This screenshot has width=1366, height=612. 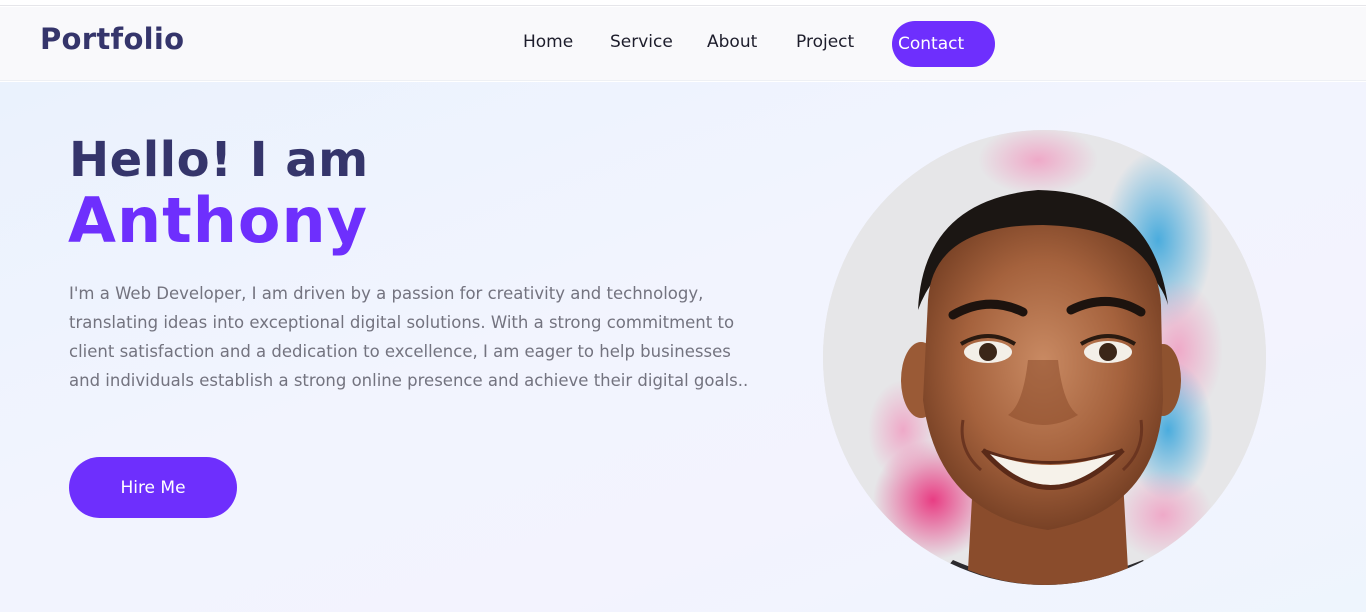 What do you see at coordinates (943, 44) in the screenshot?
I see `contact-button: Contact` at bounding box center [943, 44].